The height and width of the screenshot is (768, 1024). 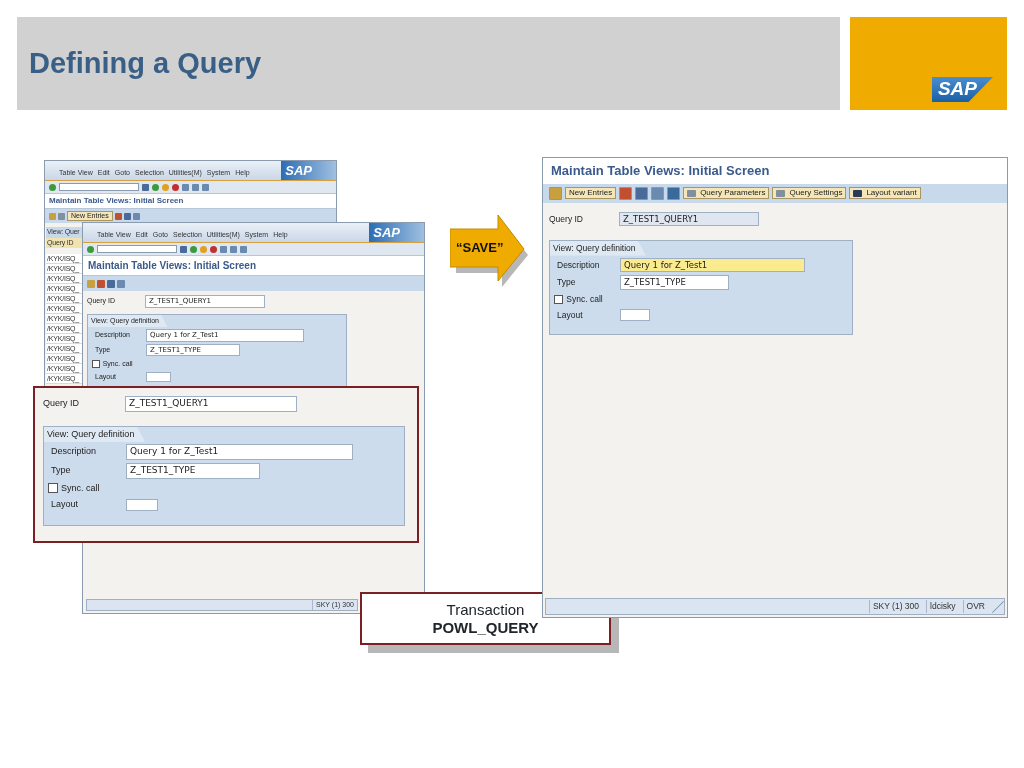 I want to click on toolbar-button: New Entries, so click(x=591, y=193).